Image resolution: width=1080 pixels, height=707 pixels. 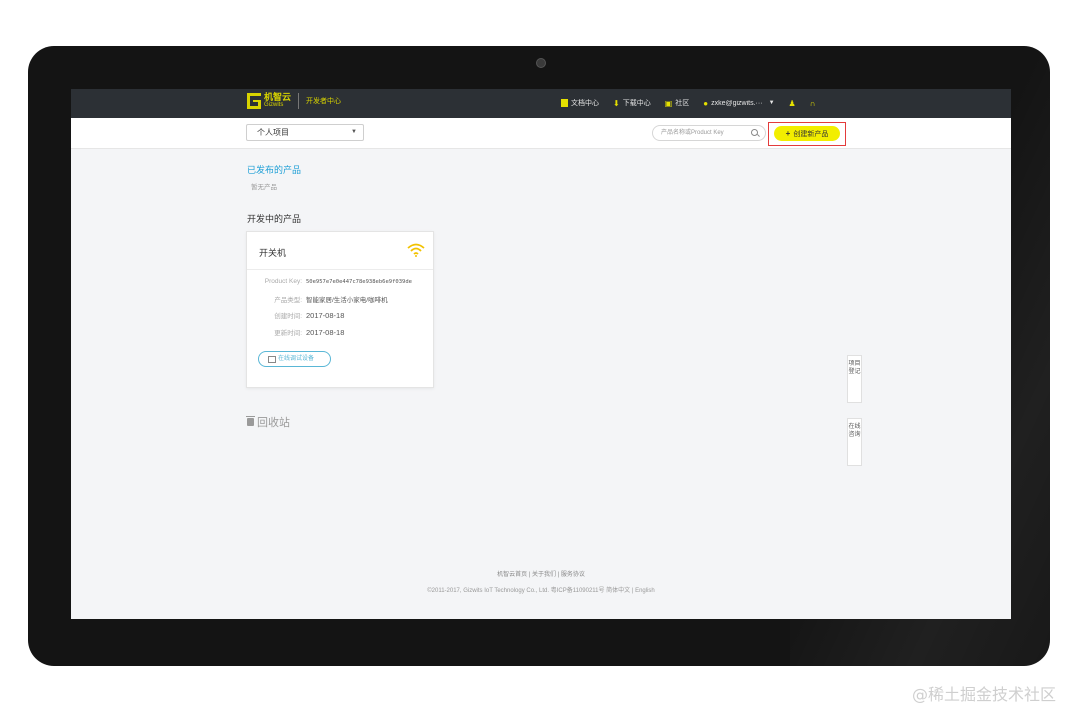 What do you see at coordinates (682, 103) in the screenshot?
I see `nav-community-label: 社区` at bounding box center [682, 103].